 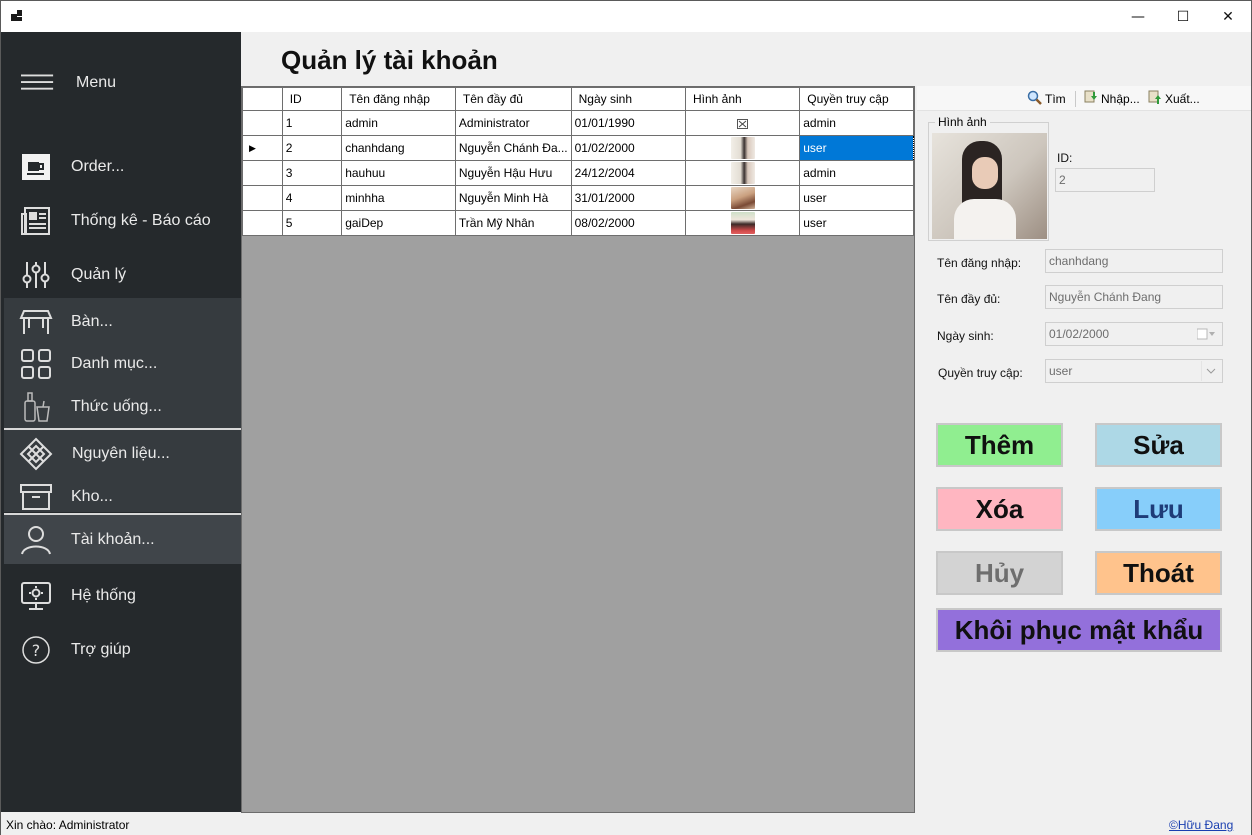 What do you see at coordinates (1183, 16) in the screenshot?
I see `maximize-button: ☐` at bounding box center [1183, 16].